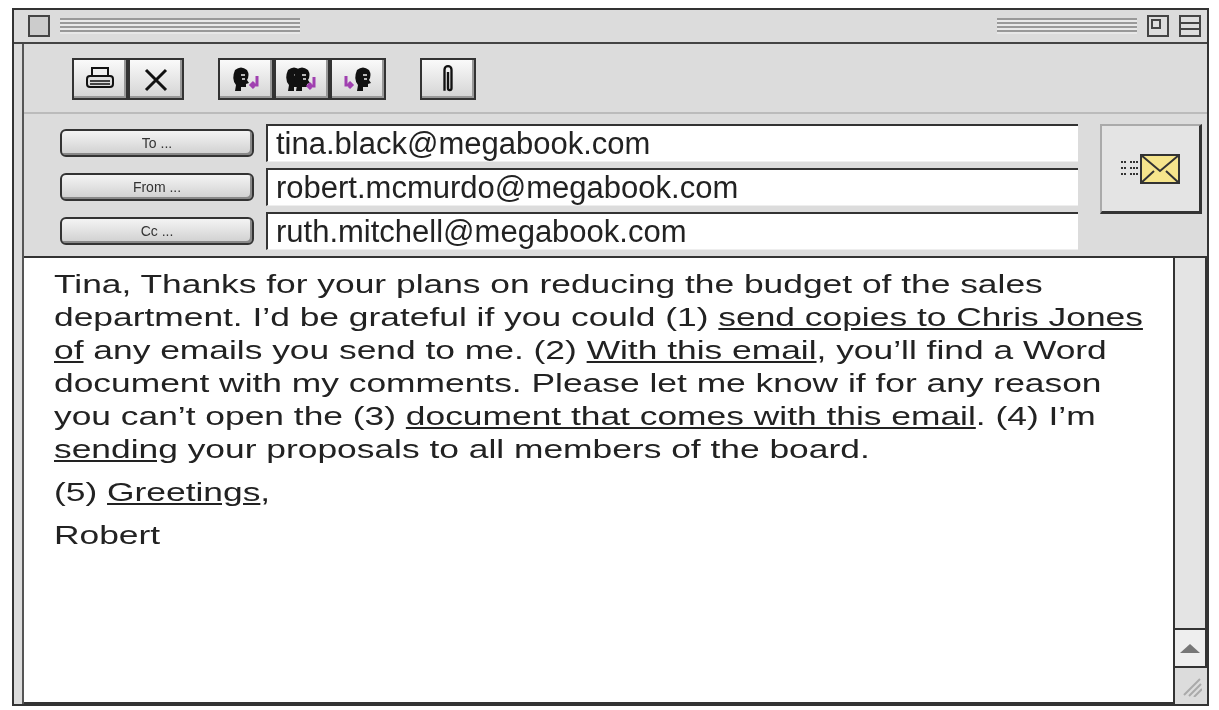 The width and height of the screenshot is (1219, 710). I want to click on paperclip-icon, so click(448, 79).